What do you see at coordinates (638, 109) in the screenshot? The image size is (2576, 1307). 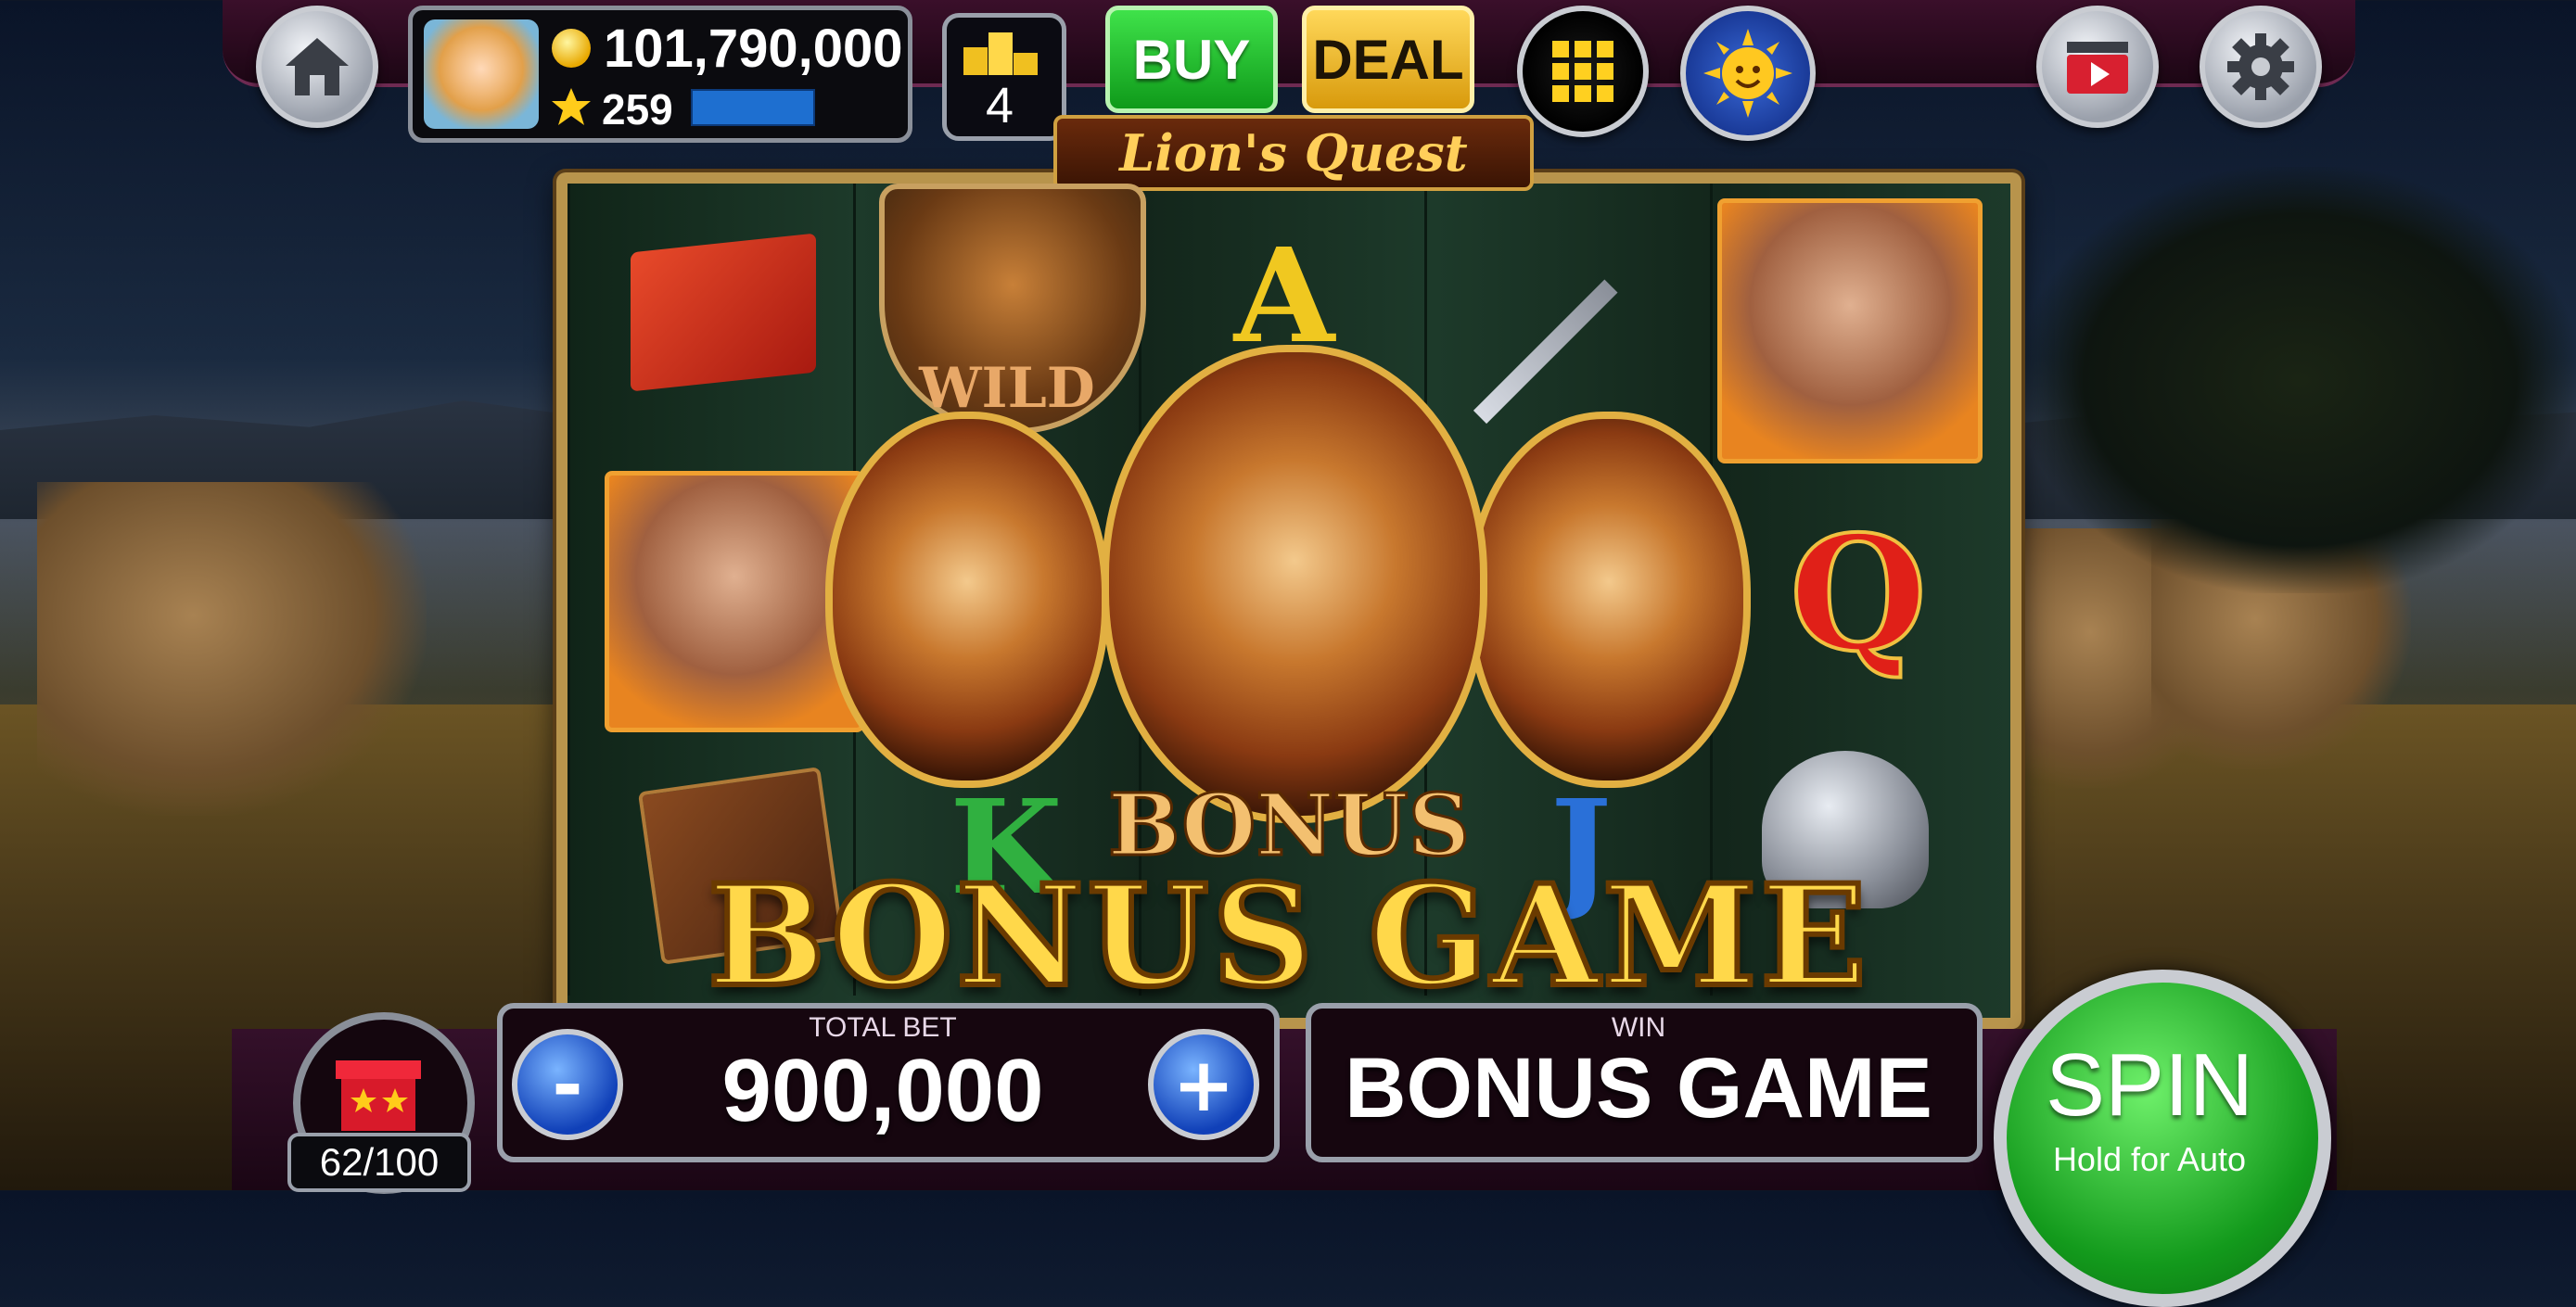 I see `star-count: 259` at bounding box center [638, 109].